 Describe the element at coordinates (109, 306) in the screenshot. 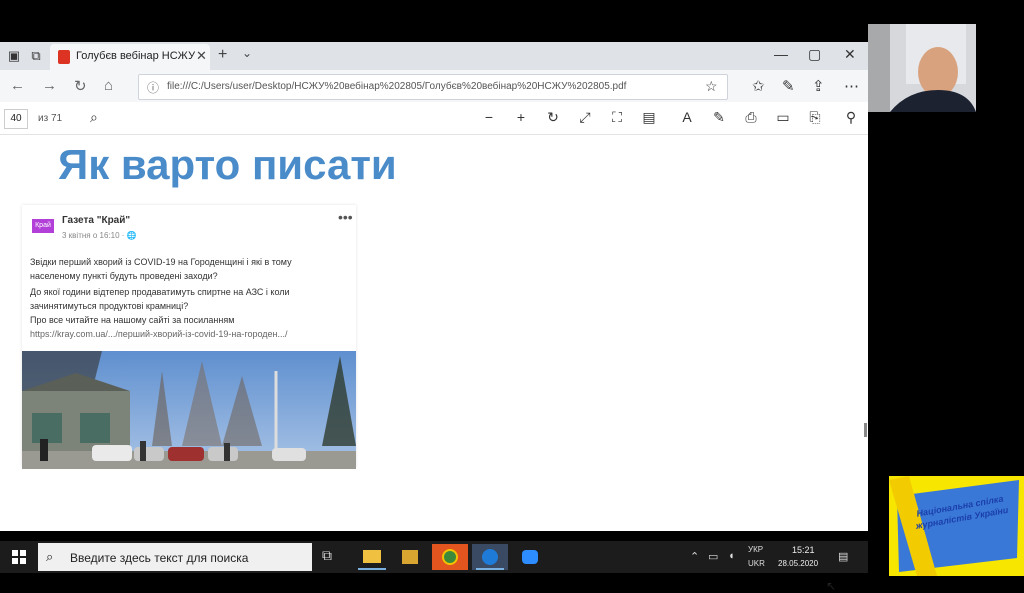

I see `post-text-line: зачинятимуться продуктові крамниці?` at that location.